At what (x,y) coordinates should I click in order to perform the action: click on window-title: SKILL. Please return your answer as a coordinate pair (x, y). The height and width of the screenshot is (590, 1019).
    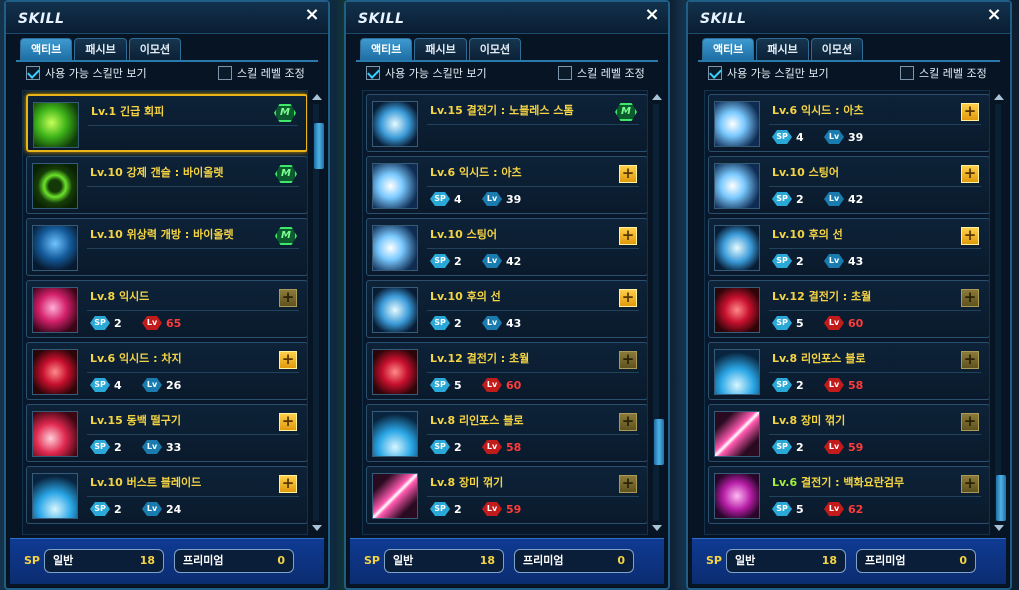
    Looking at the image, I should click on (41, 19).